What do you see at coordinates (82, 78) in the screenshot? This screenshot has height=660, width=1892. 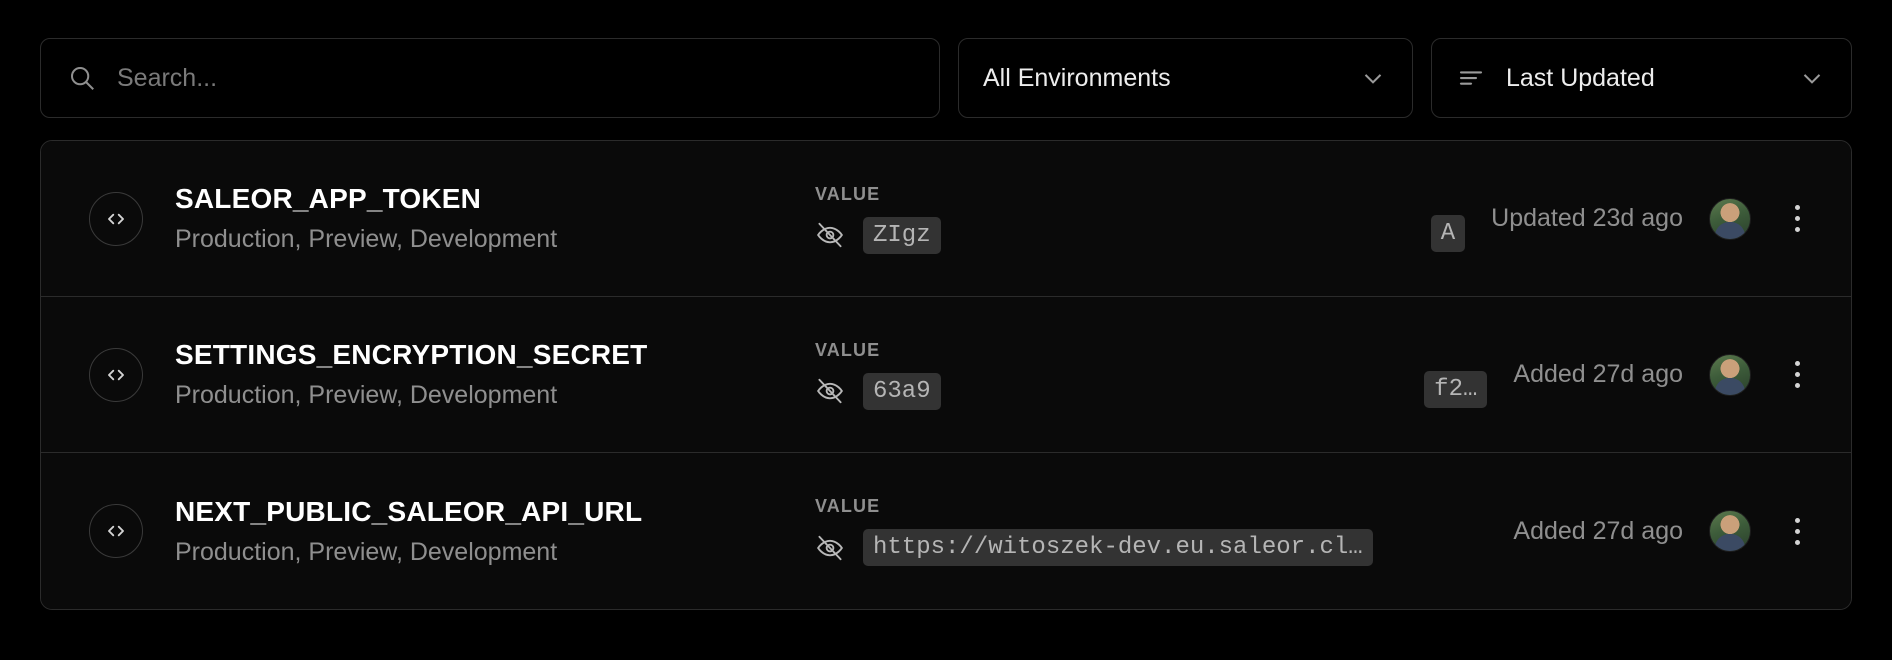 I see `search-icon` at bounding box center [82, 78].